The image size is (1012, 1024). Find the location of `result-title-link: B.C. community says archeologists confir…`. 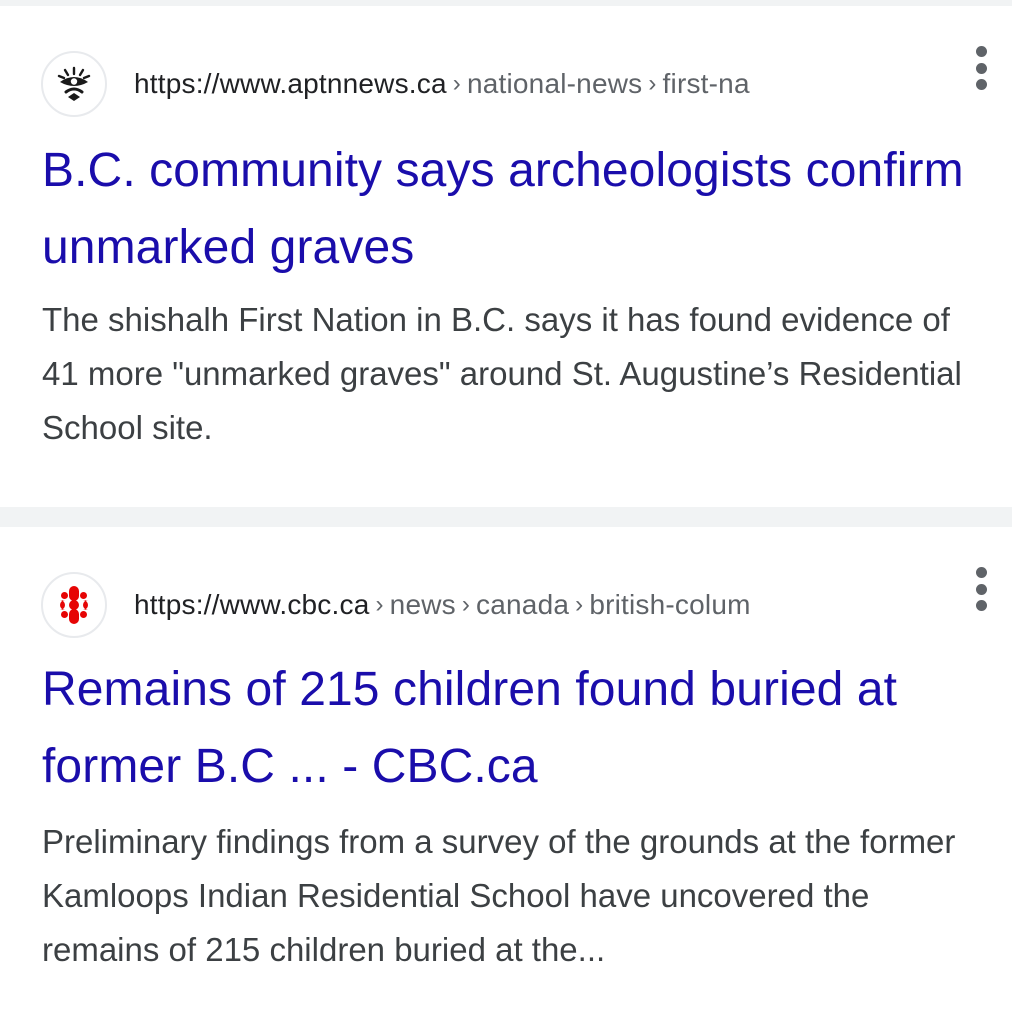

result-title-link: B.C. community says archeologists confir… is located at coordinates (512, 209).